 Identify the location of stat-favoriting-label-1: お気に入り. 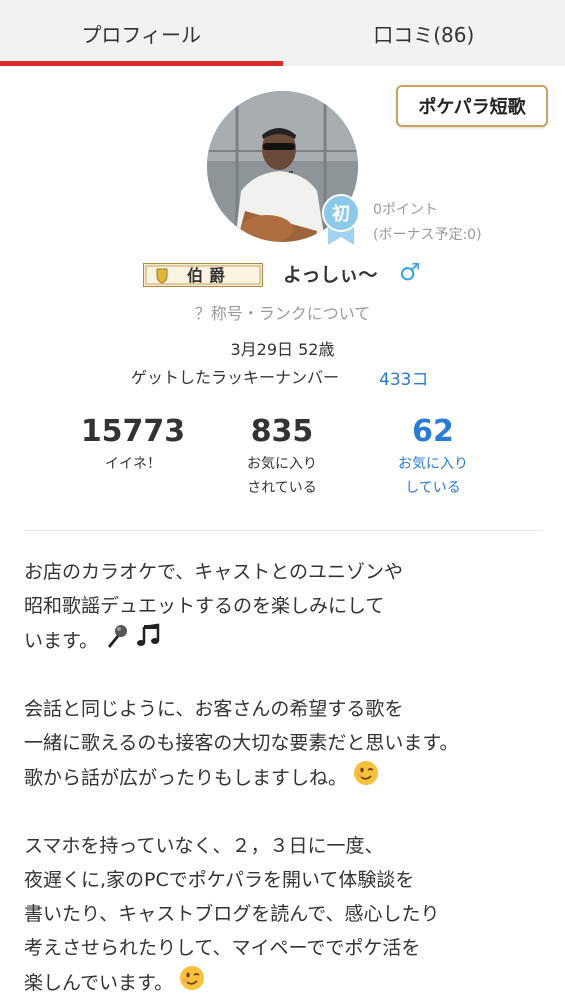
(433, 464).